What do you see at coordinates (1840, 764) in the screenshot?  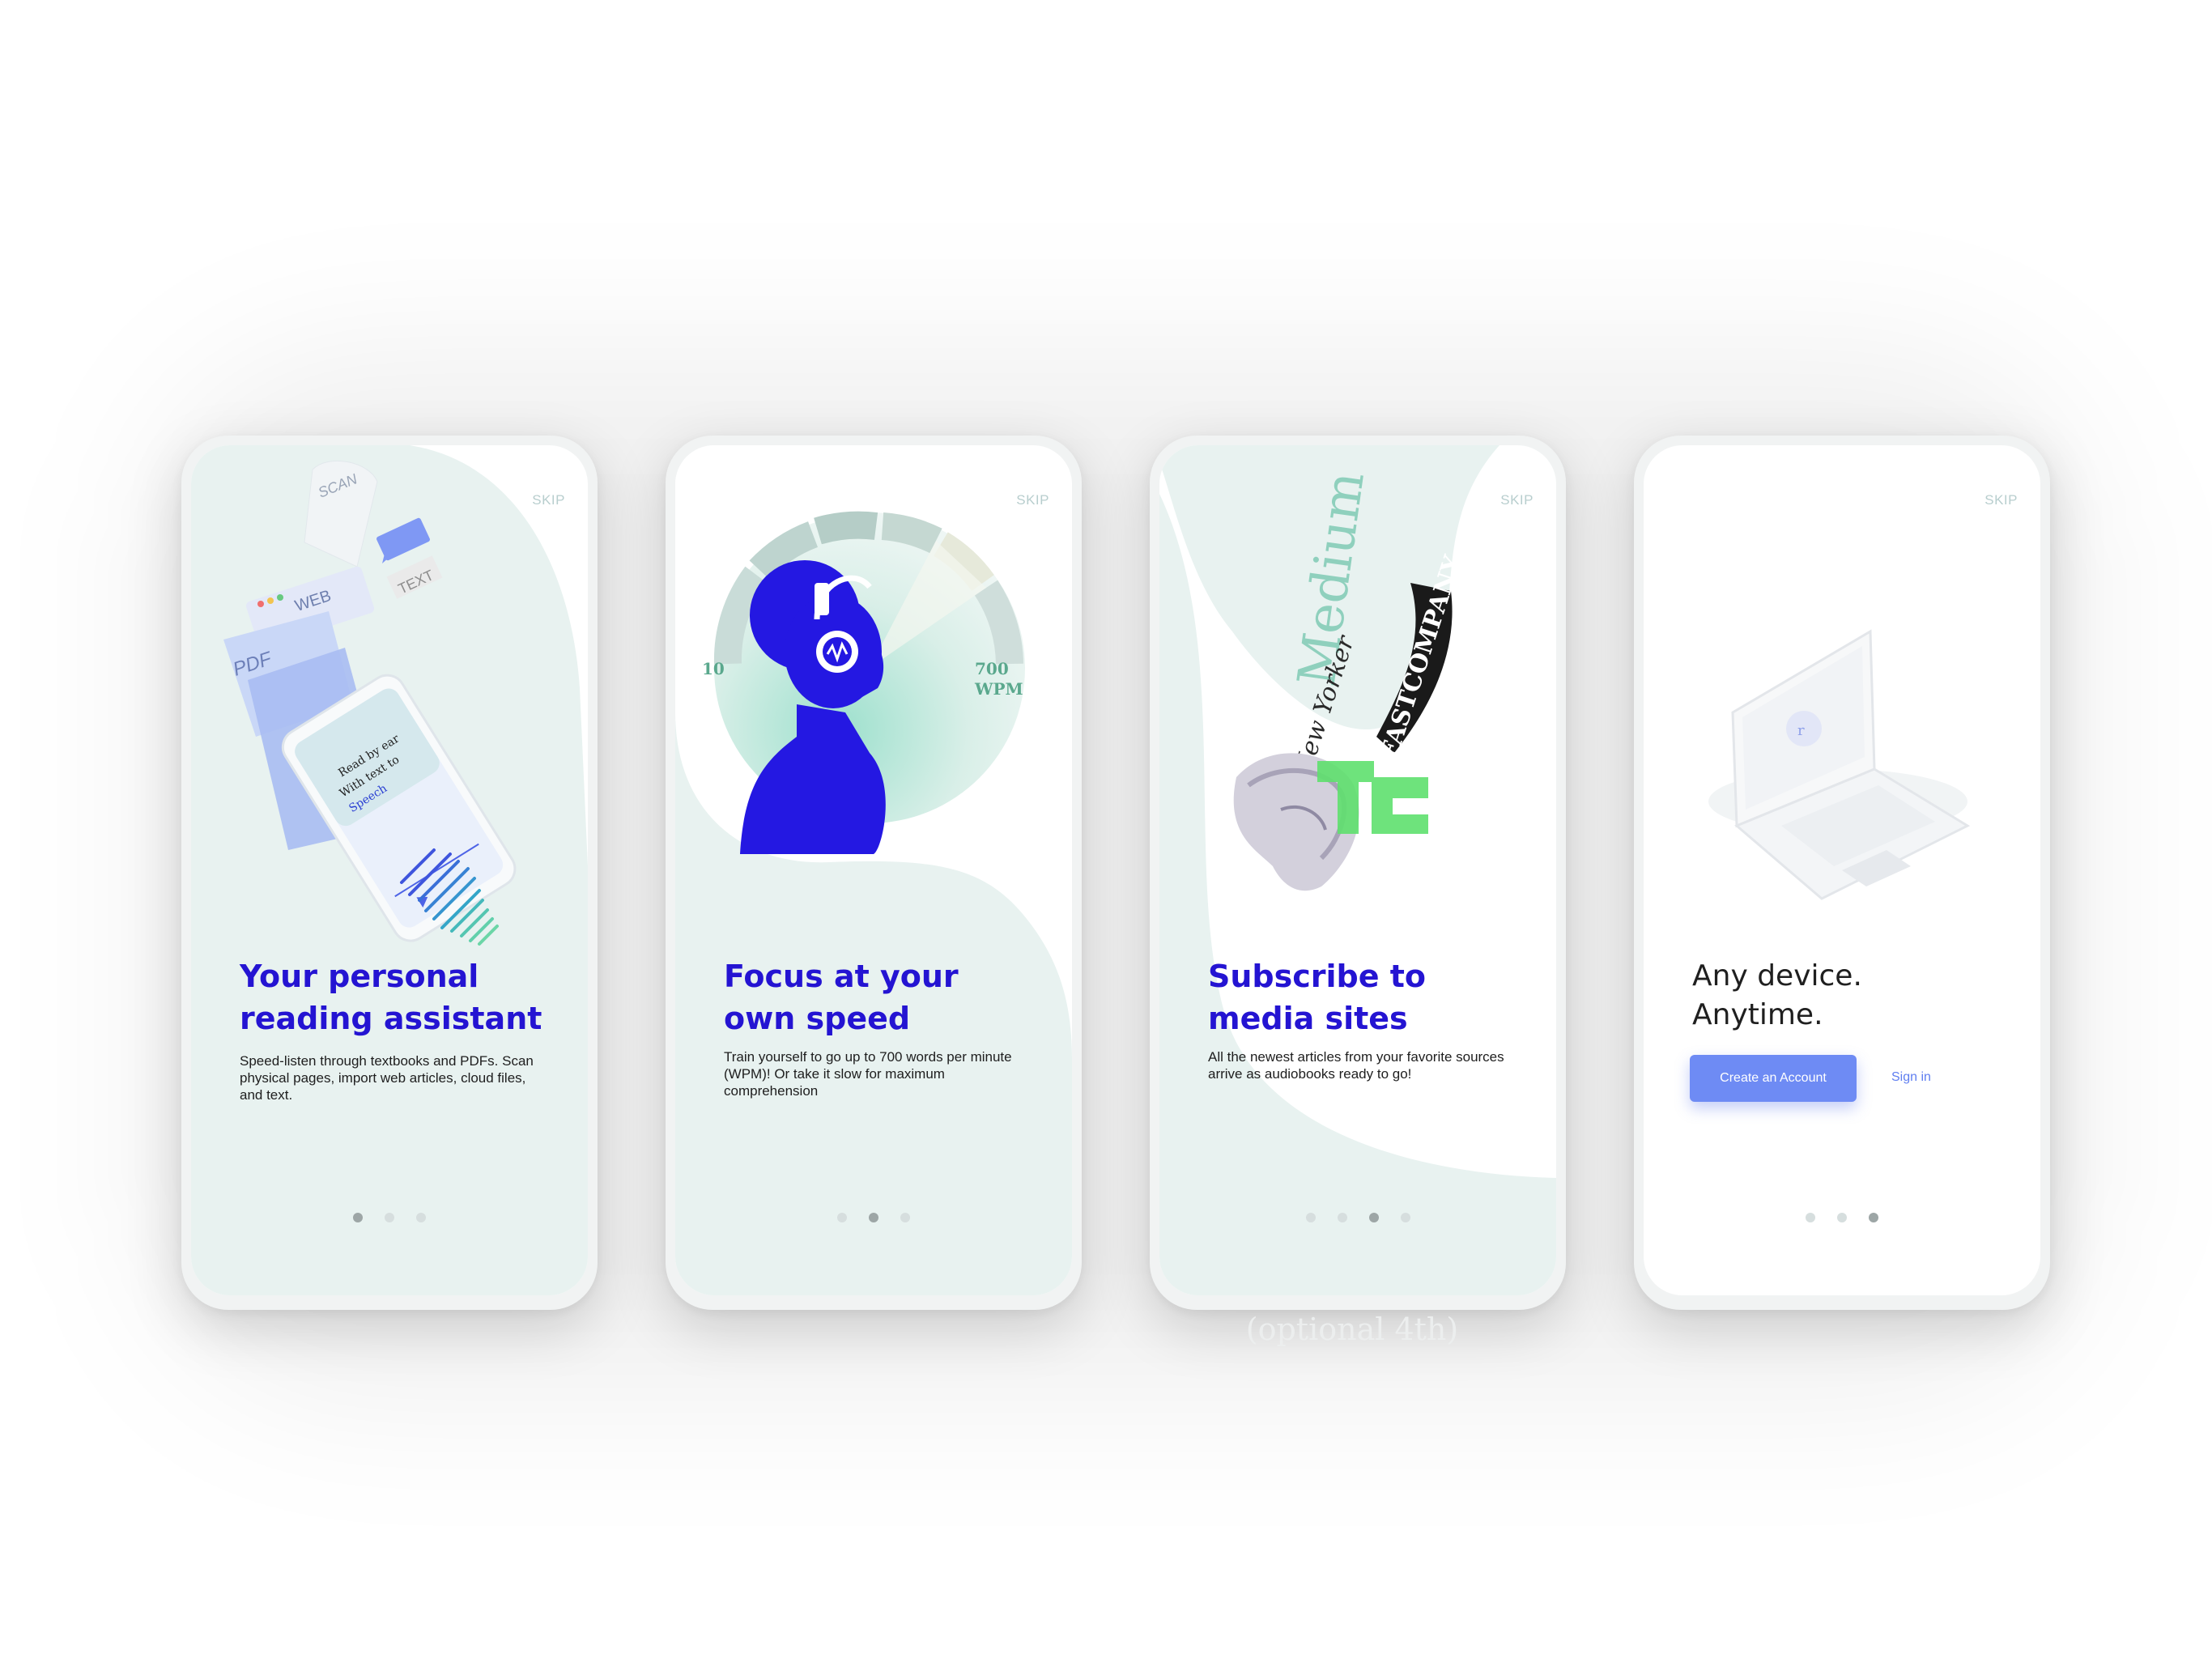 I see `laptop-illustration: r` at bounding box center [1840, 764].